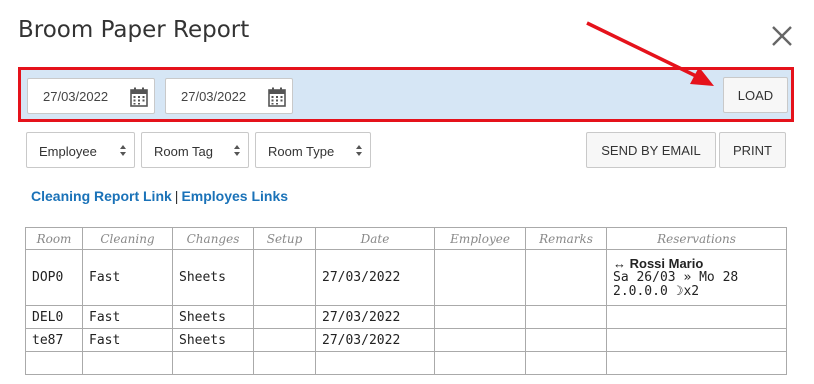 The image size is (814, 384). I want to click on room-tag-select: Room Tag, so click(195, 150).